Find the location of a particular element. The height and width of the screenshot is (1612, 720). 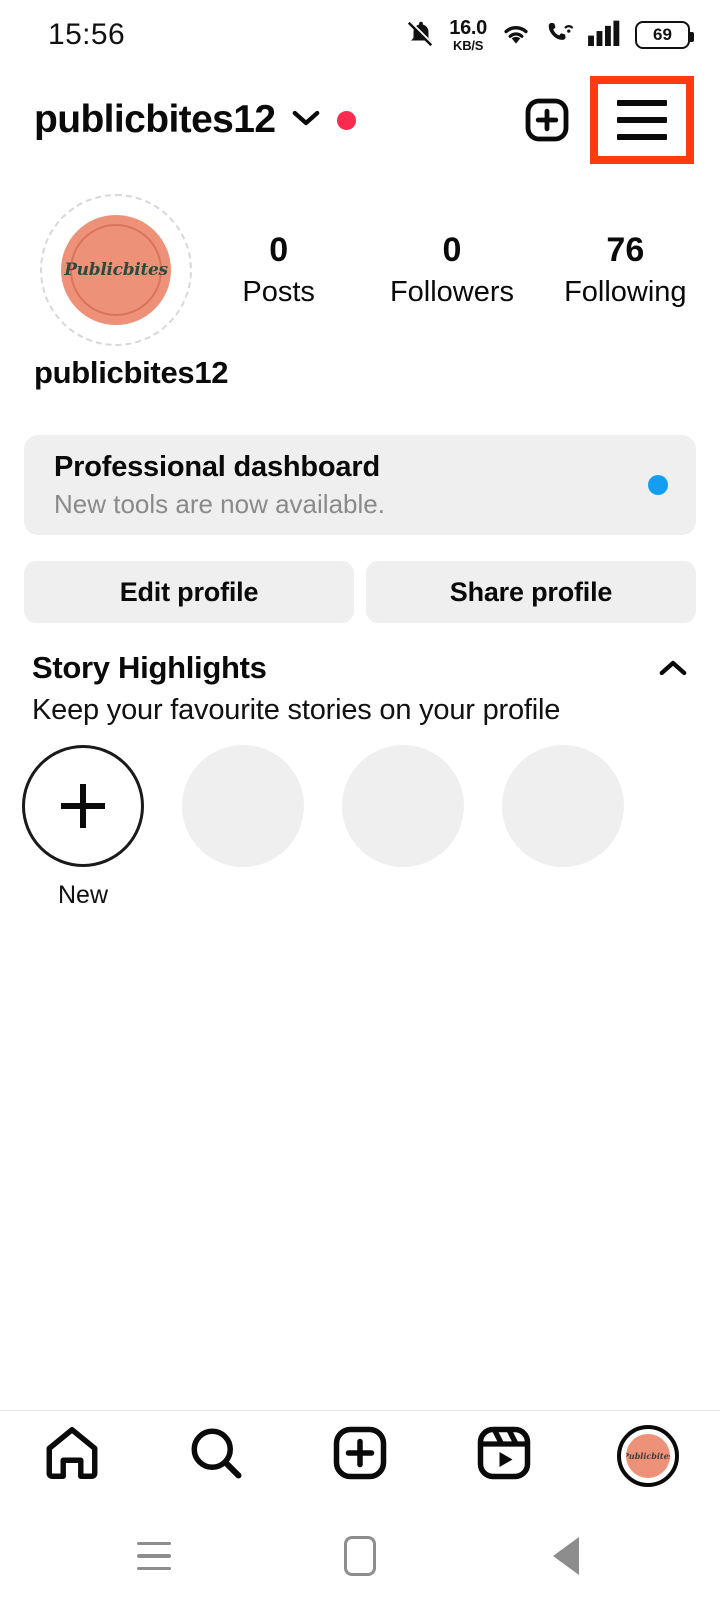

nav-avatar-logo-text: Publicbites is located at coordinates (648, 1455).